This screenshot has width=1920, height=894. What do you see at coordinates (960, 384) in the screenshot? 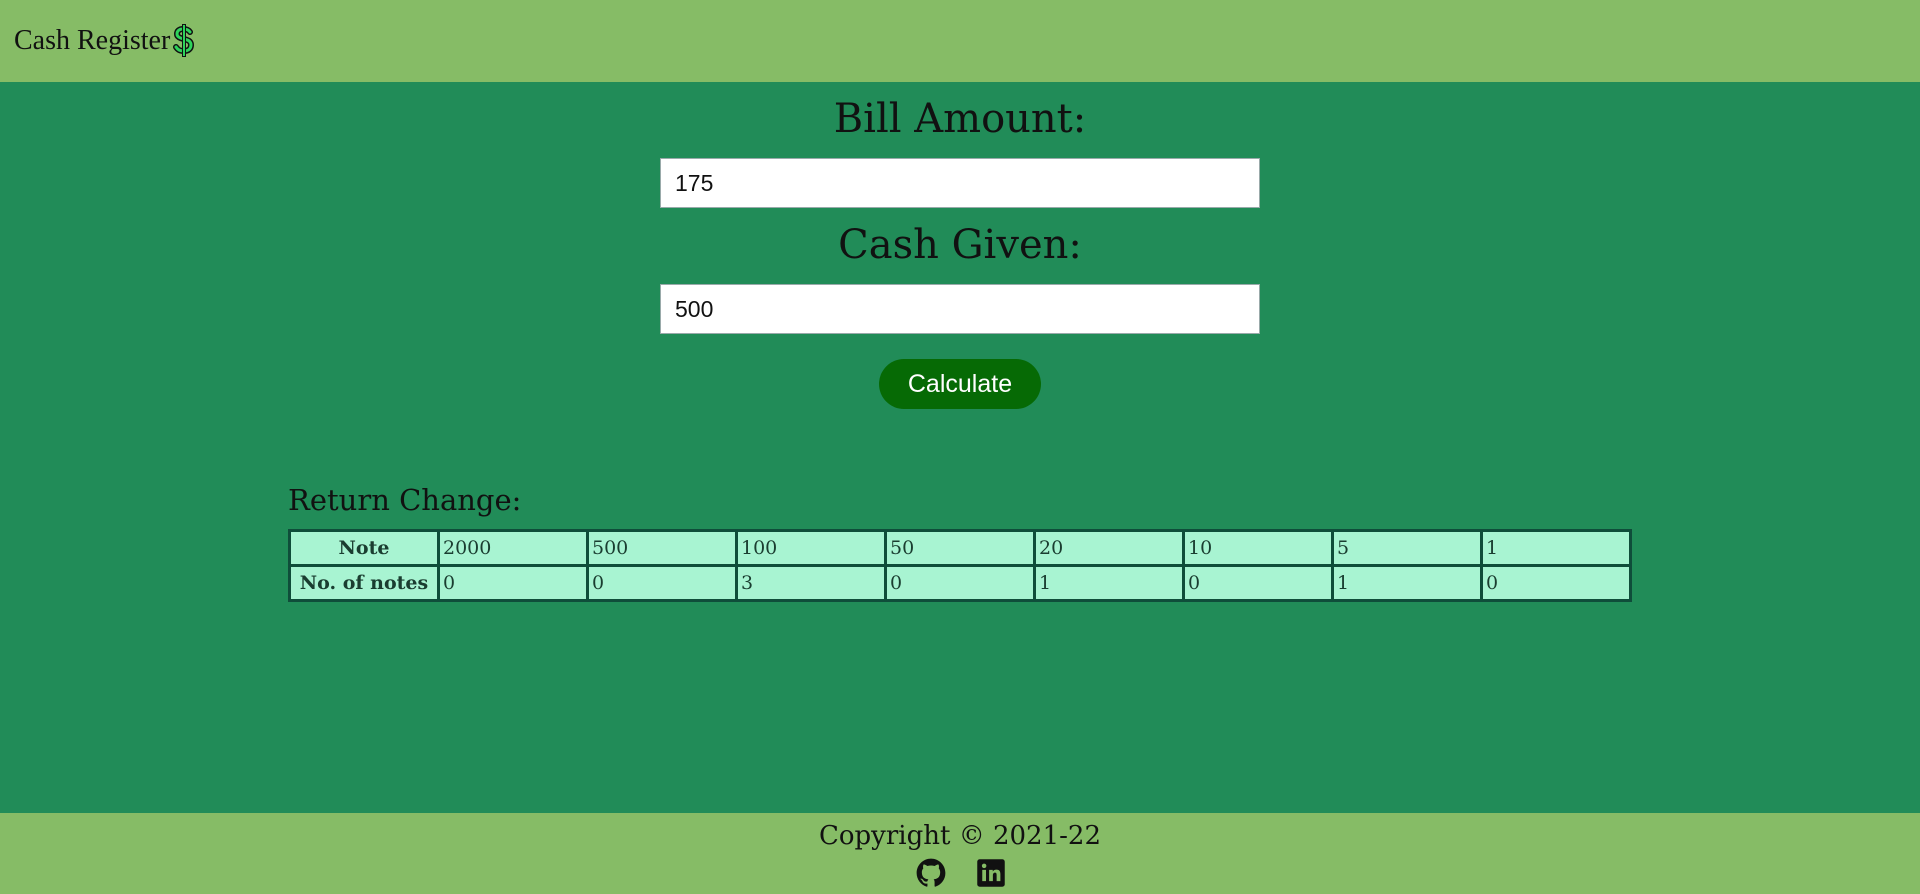
I see `calculate-button: Calculate` at bounding box center [960, 384].